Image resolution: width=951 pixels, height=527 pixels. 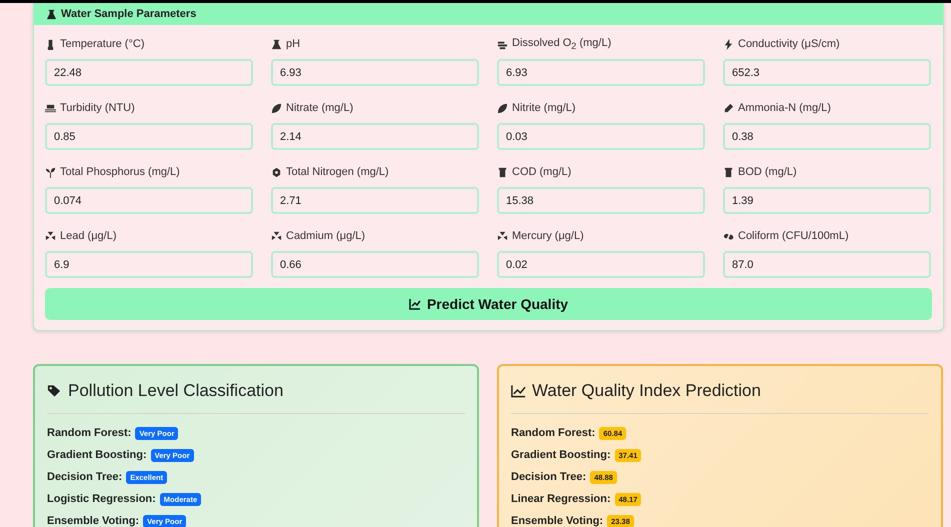 What do you see at coordinates (562, 44) in the screenshot?
I see `field-label: Dissolved O$_{2}$ (mg/L)` at bounding box center [562, 44].